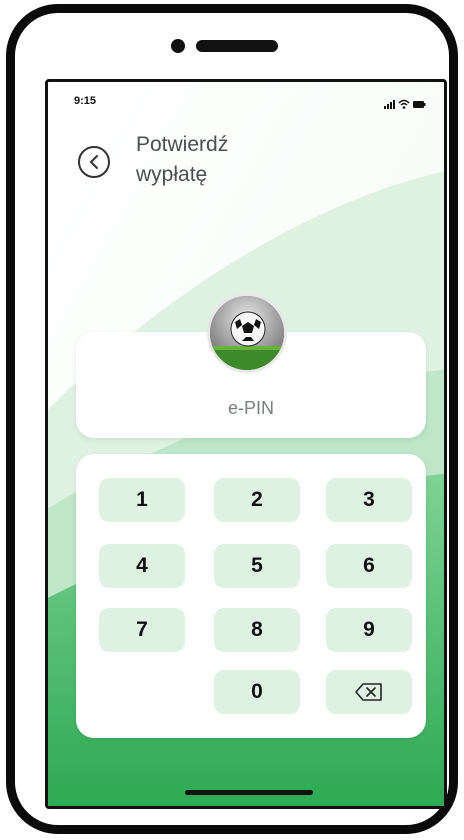  Describe the element at coordinates (369, 566) in the screenshot. I see `key-6: 6` at that location.